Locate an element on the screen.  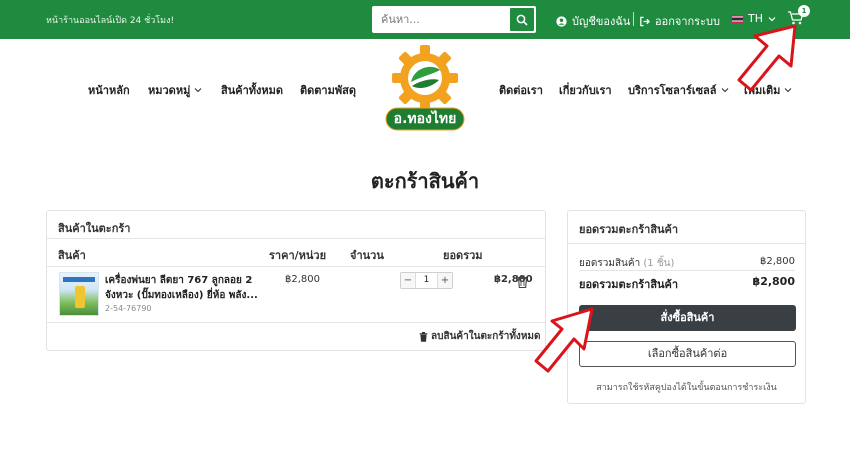
clear-cart-label: ลบสินค้าในตะกร้าทั้งหมด is located at coordinates (486, 336).